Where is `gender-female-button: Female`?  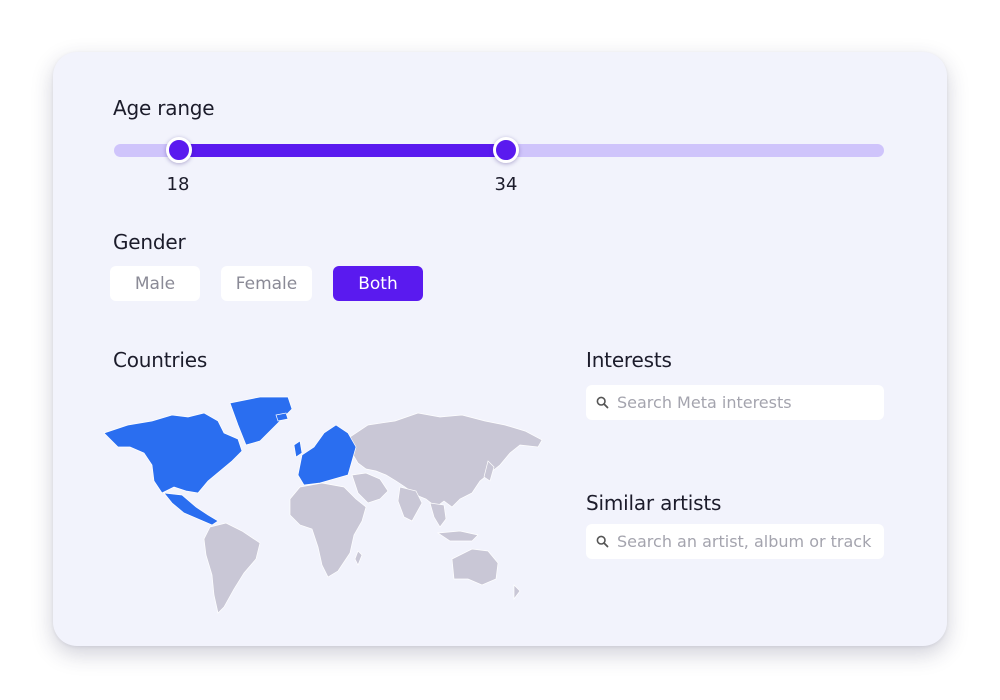
gender-female-button: Female is located at coordinates (266, 283).